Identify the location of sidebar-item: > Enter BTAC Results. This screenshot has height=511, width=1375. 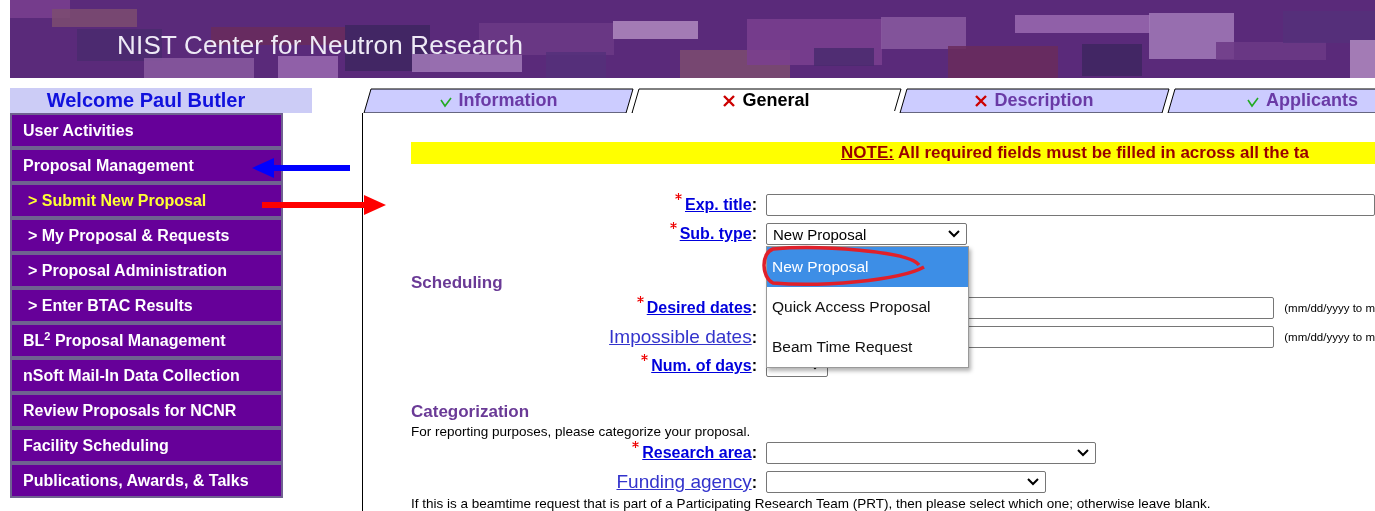
(146, 305).